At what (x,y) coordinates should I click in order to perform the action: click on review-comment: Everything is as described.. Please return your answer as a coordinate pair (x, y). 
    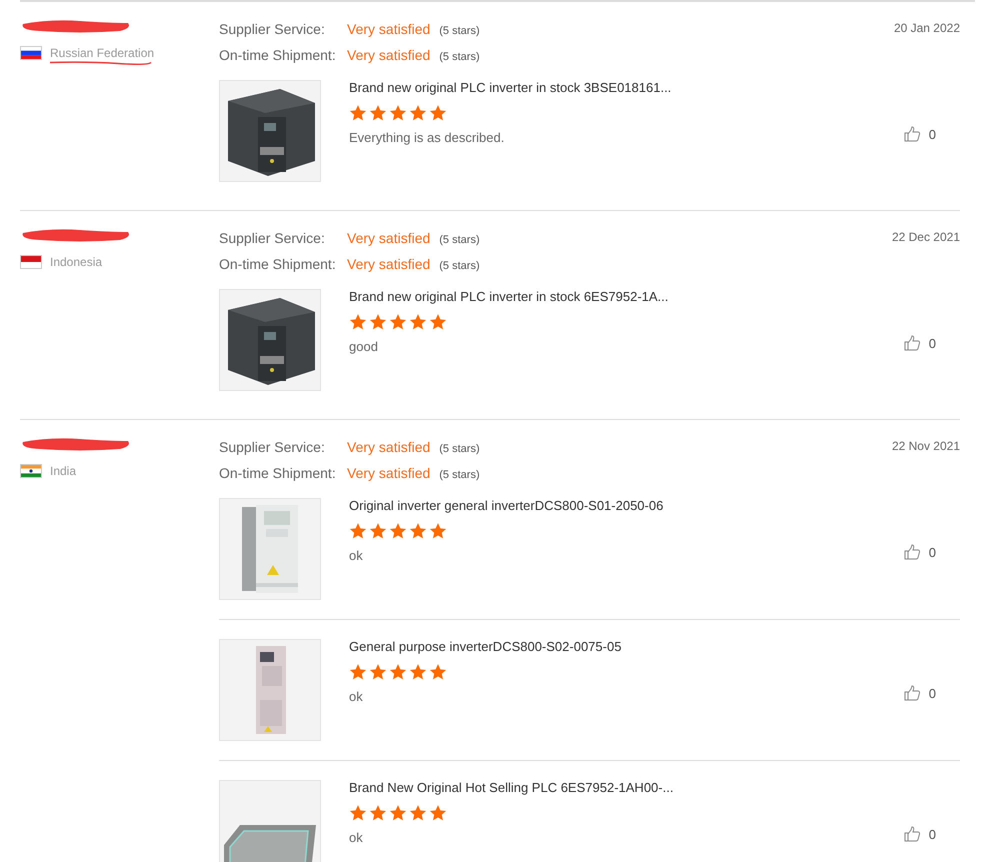
    Looking at the image, I should click on (427, 137).